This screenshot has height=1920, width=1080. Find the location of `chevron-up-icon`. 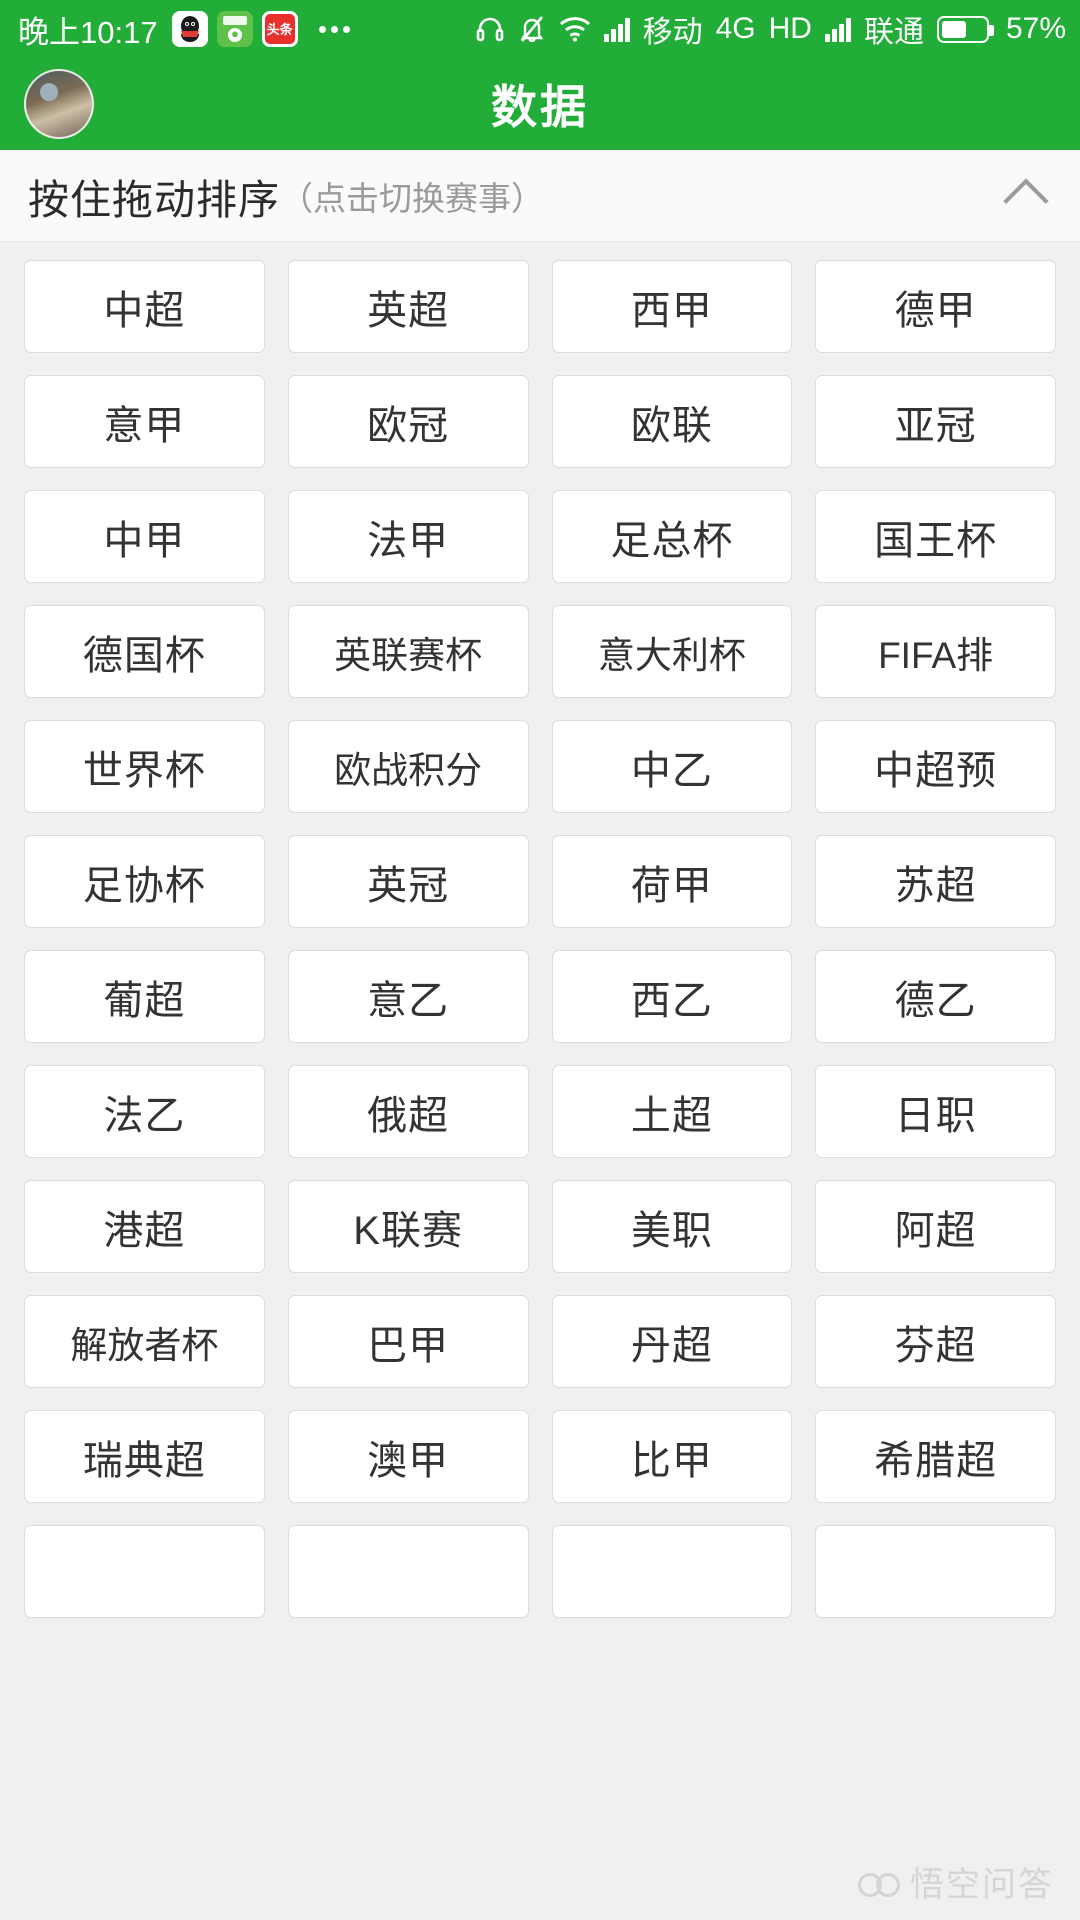

chevron-up-icon is located at coordinates (1026, 196).